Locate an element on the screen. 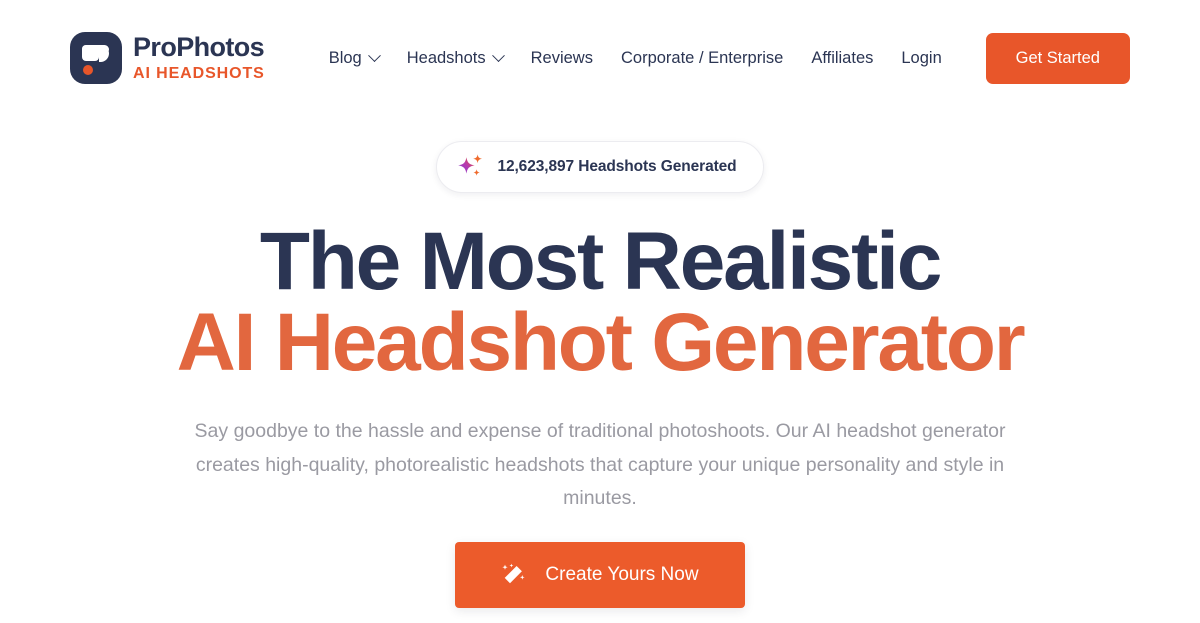 Image resolution: width=1200 pixels, height=623 pixels. brand-logo-link: ProPhotos AI HEADSHOTS is located at coordinates (167, 58).